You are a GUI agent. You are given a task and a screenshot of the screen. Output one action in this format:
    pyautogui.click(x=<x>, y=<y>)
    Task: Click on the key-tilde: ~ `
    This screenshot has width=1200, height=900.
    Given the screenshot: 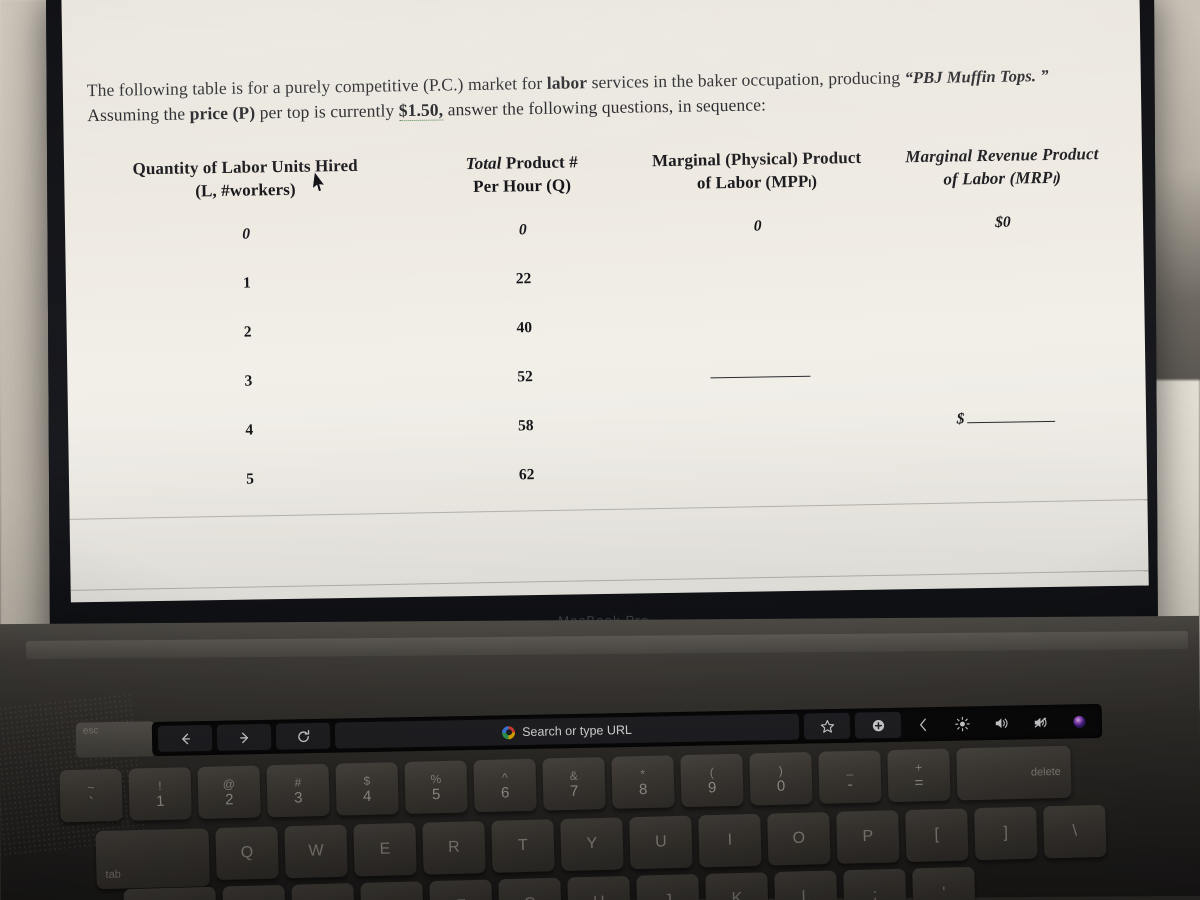 What is the action you would take?
    pyautogui.click(x=91, y=795)
    